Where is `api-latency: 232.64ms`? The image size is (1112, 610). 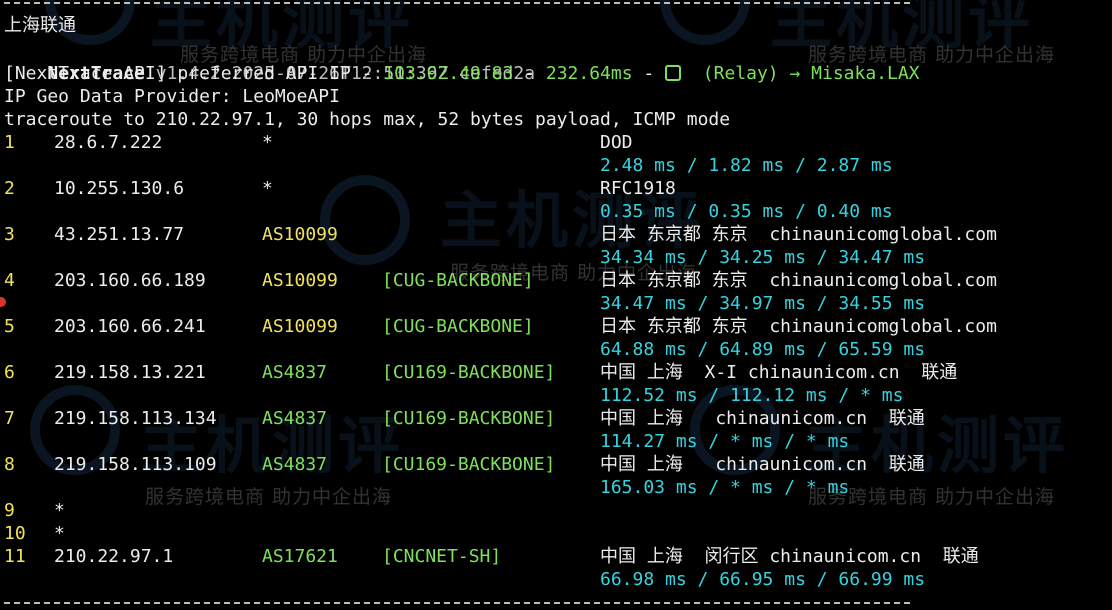 api-latency: 232.64ms is located at coordinates (589, 73).